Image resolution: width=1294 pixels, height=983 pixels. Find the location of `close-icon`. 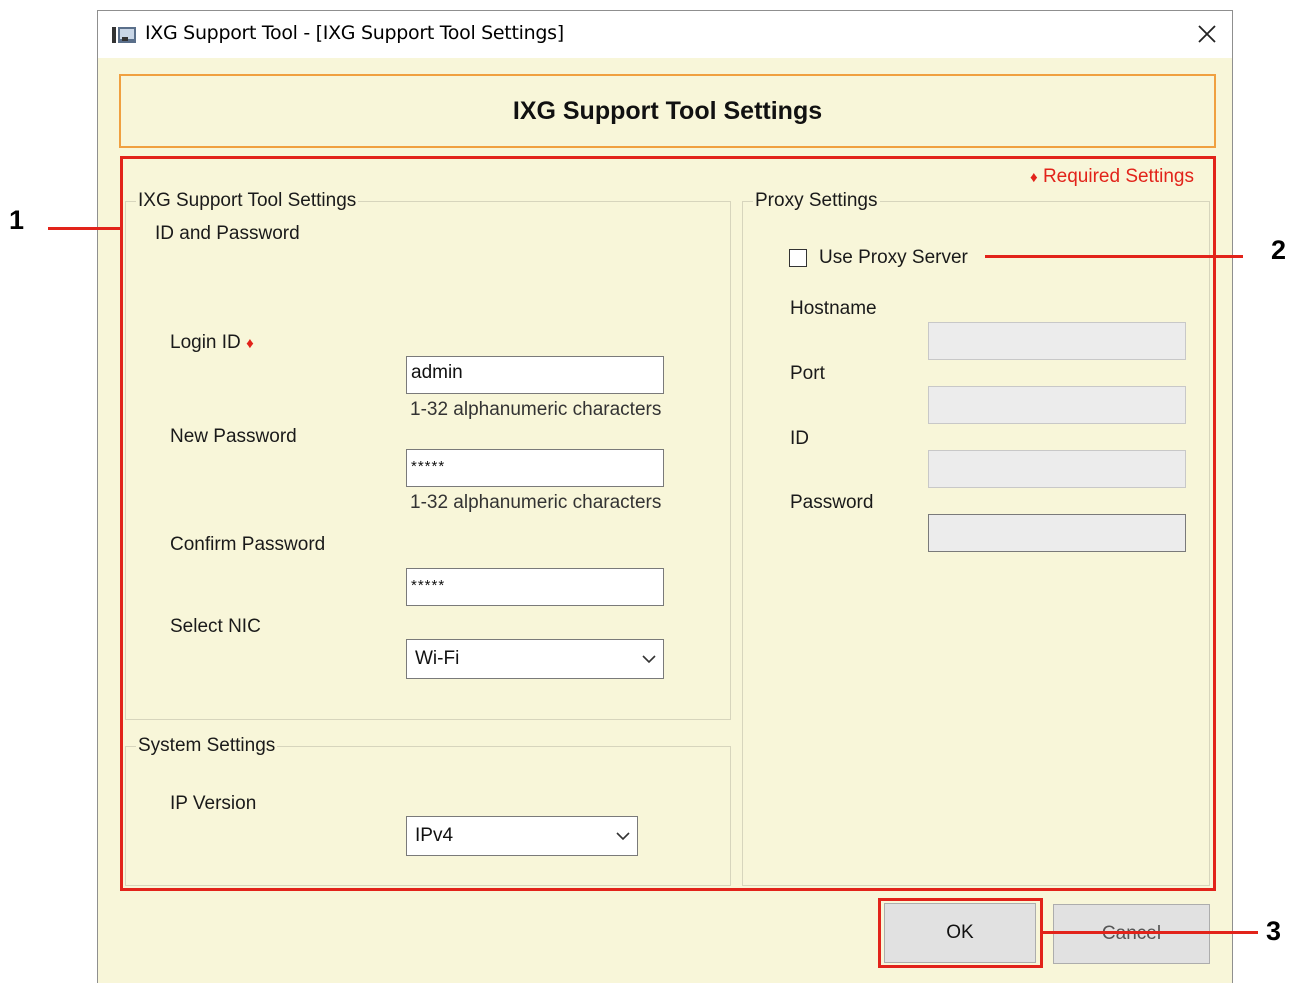

close-icon is located at coordinates (1207, 34).